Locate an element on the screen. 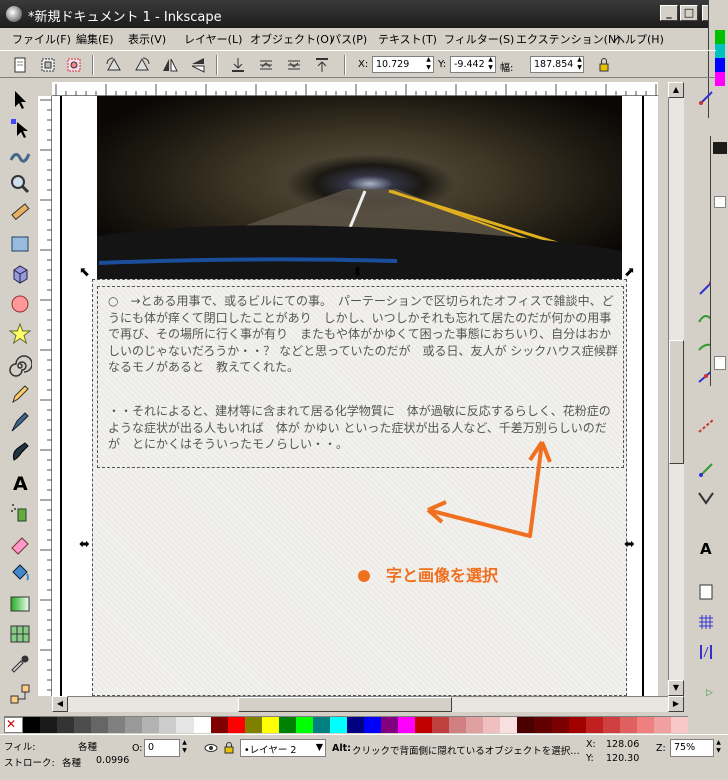  menu-text: テキスト(T) is located at coordinates (407, 39).